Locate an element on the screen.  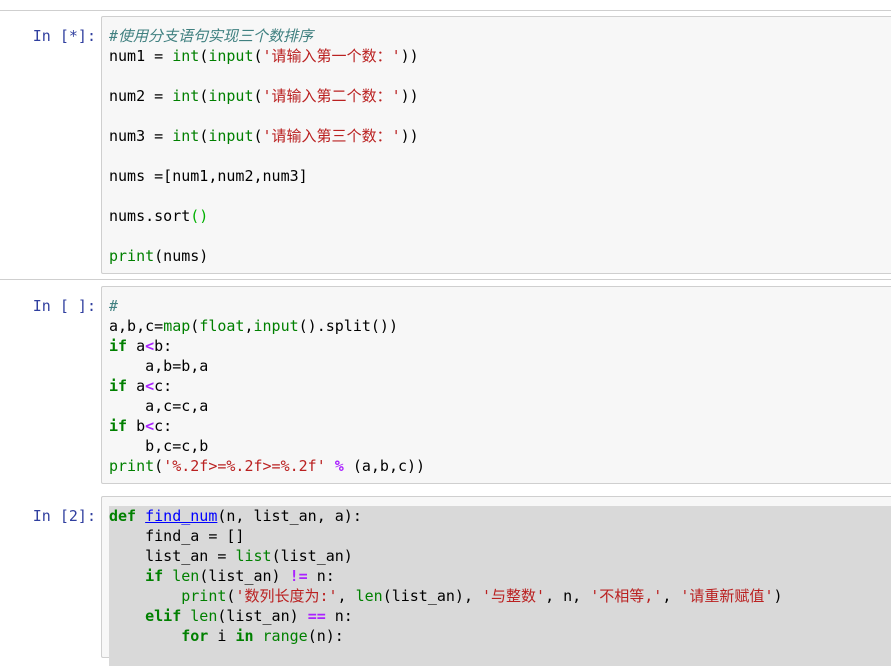
code-token: num1 = is located at coordinates (141, 56).